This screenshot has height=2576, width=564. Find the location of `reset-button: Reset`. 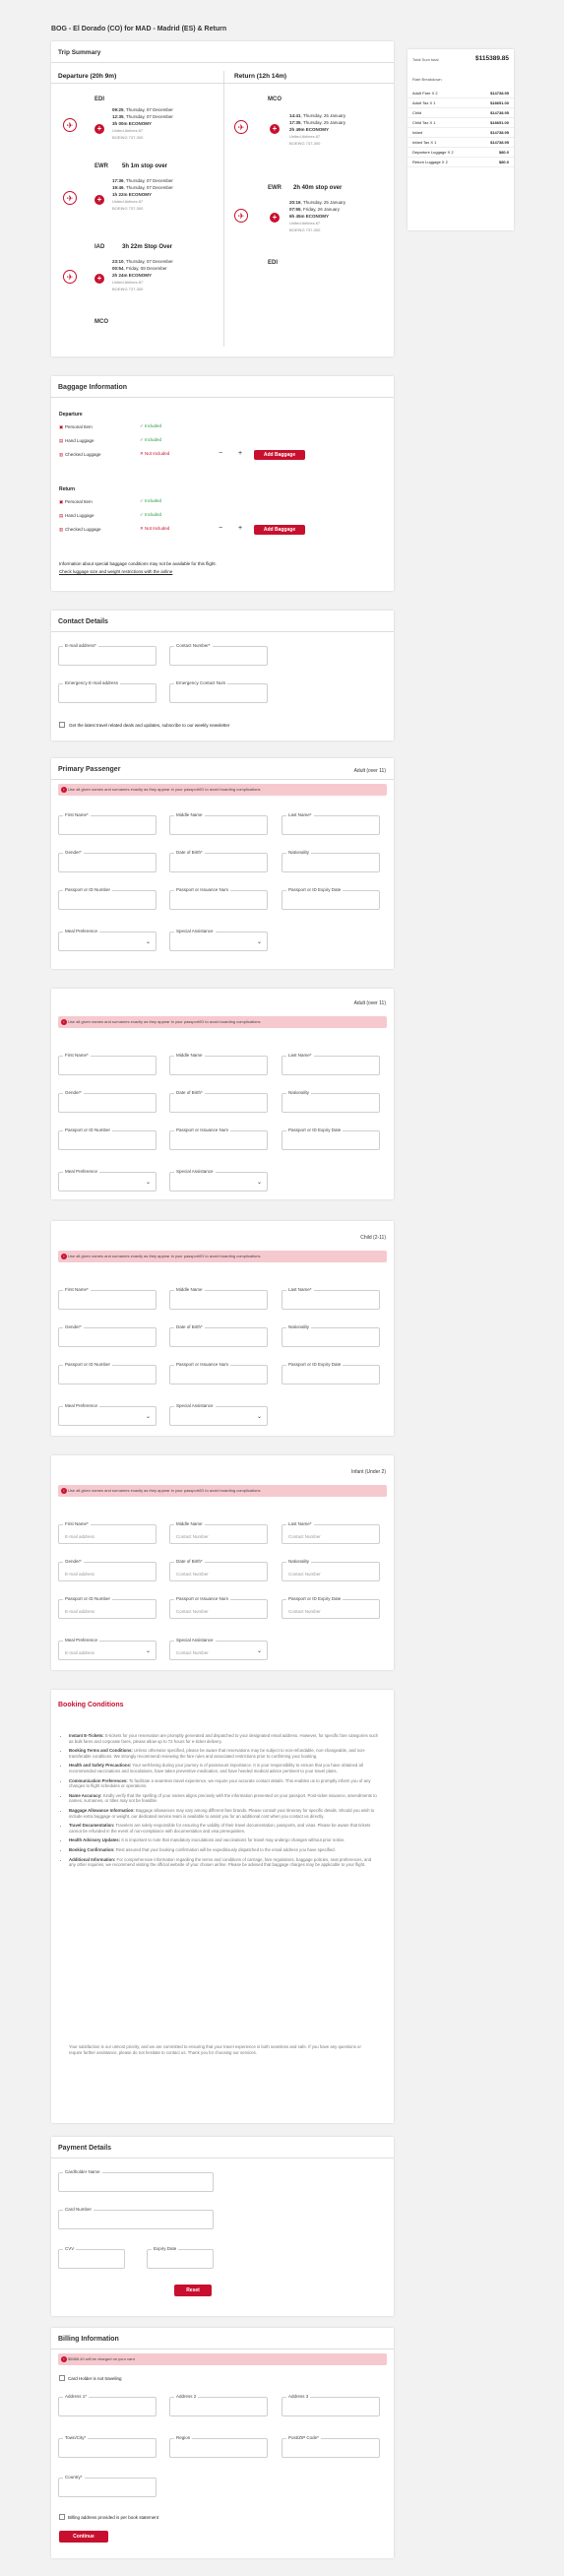

reset-button: Reset is located at coordinates (193, 2290).